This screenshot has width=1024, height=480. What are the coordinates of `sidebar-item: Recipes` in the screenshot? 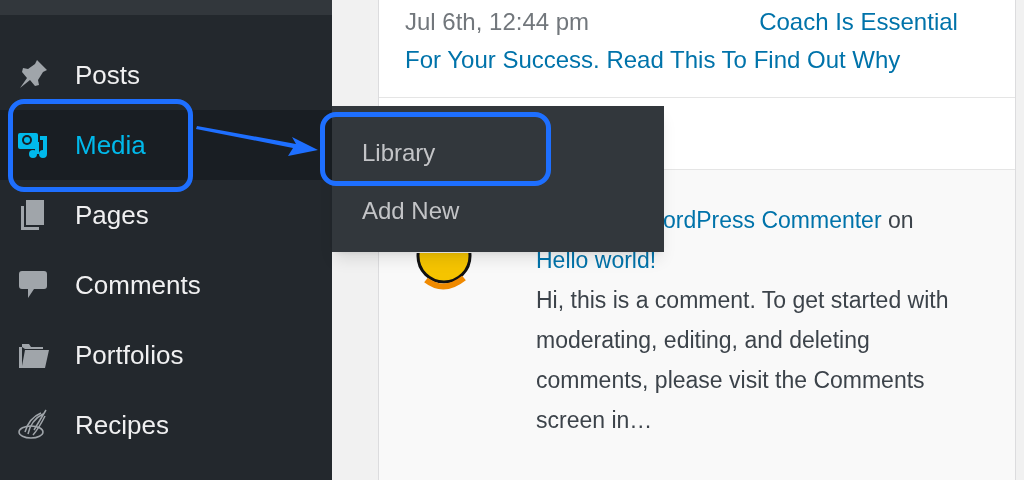 It's located at (166, 425).